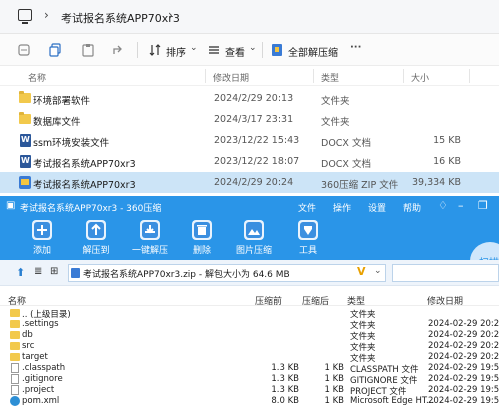 This screenshot has height=410, width=499. Describe the element at coordinates (254, 230) in the screenshot. I see `image-compress-icon` at that location.